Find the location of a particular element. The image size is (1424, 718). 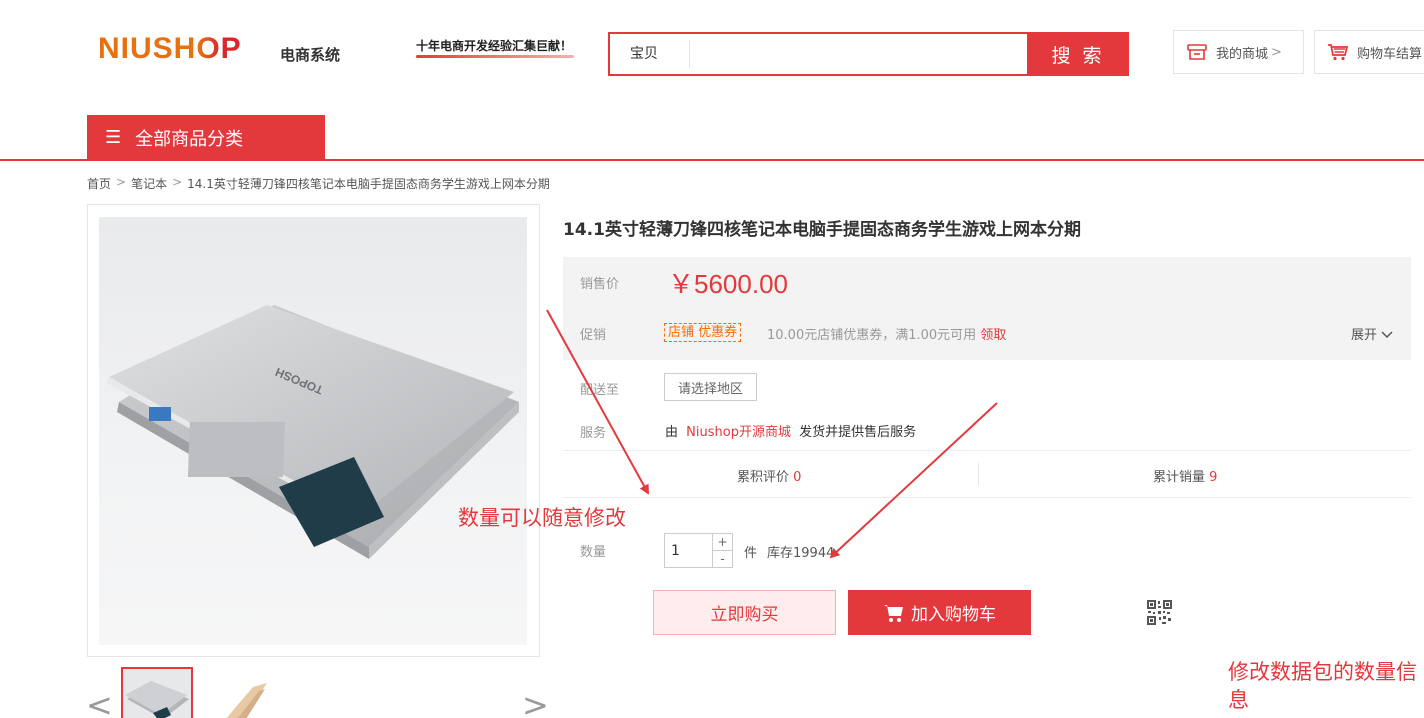

all-categories-label: 全部商品分类 is located at coordinates (189, 139).